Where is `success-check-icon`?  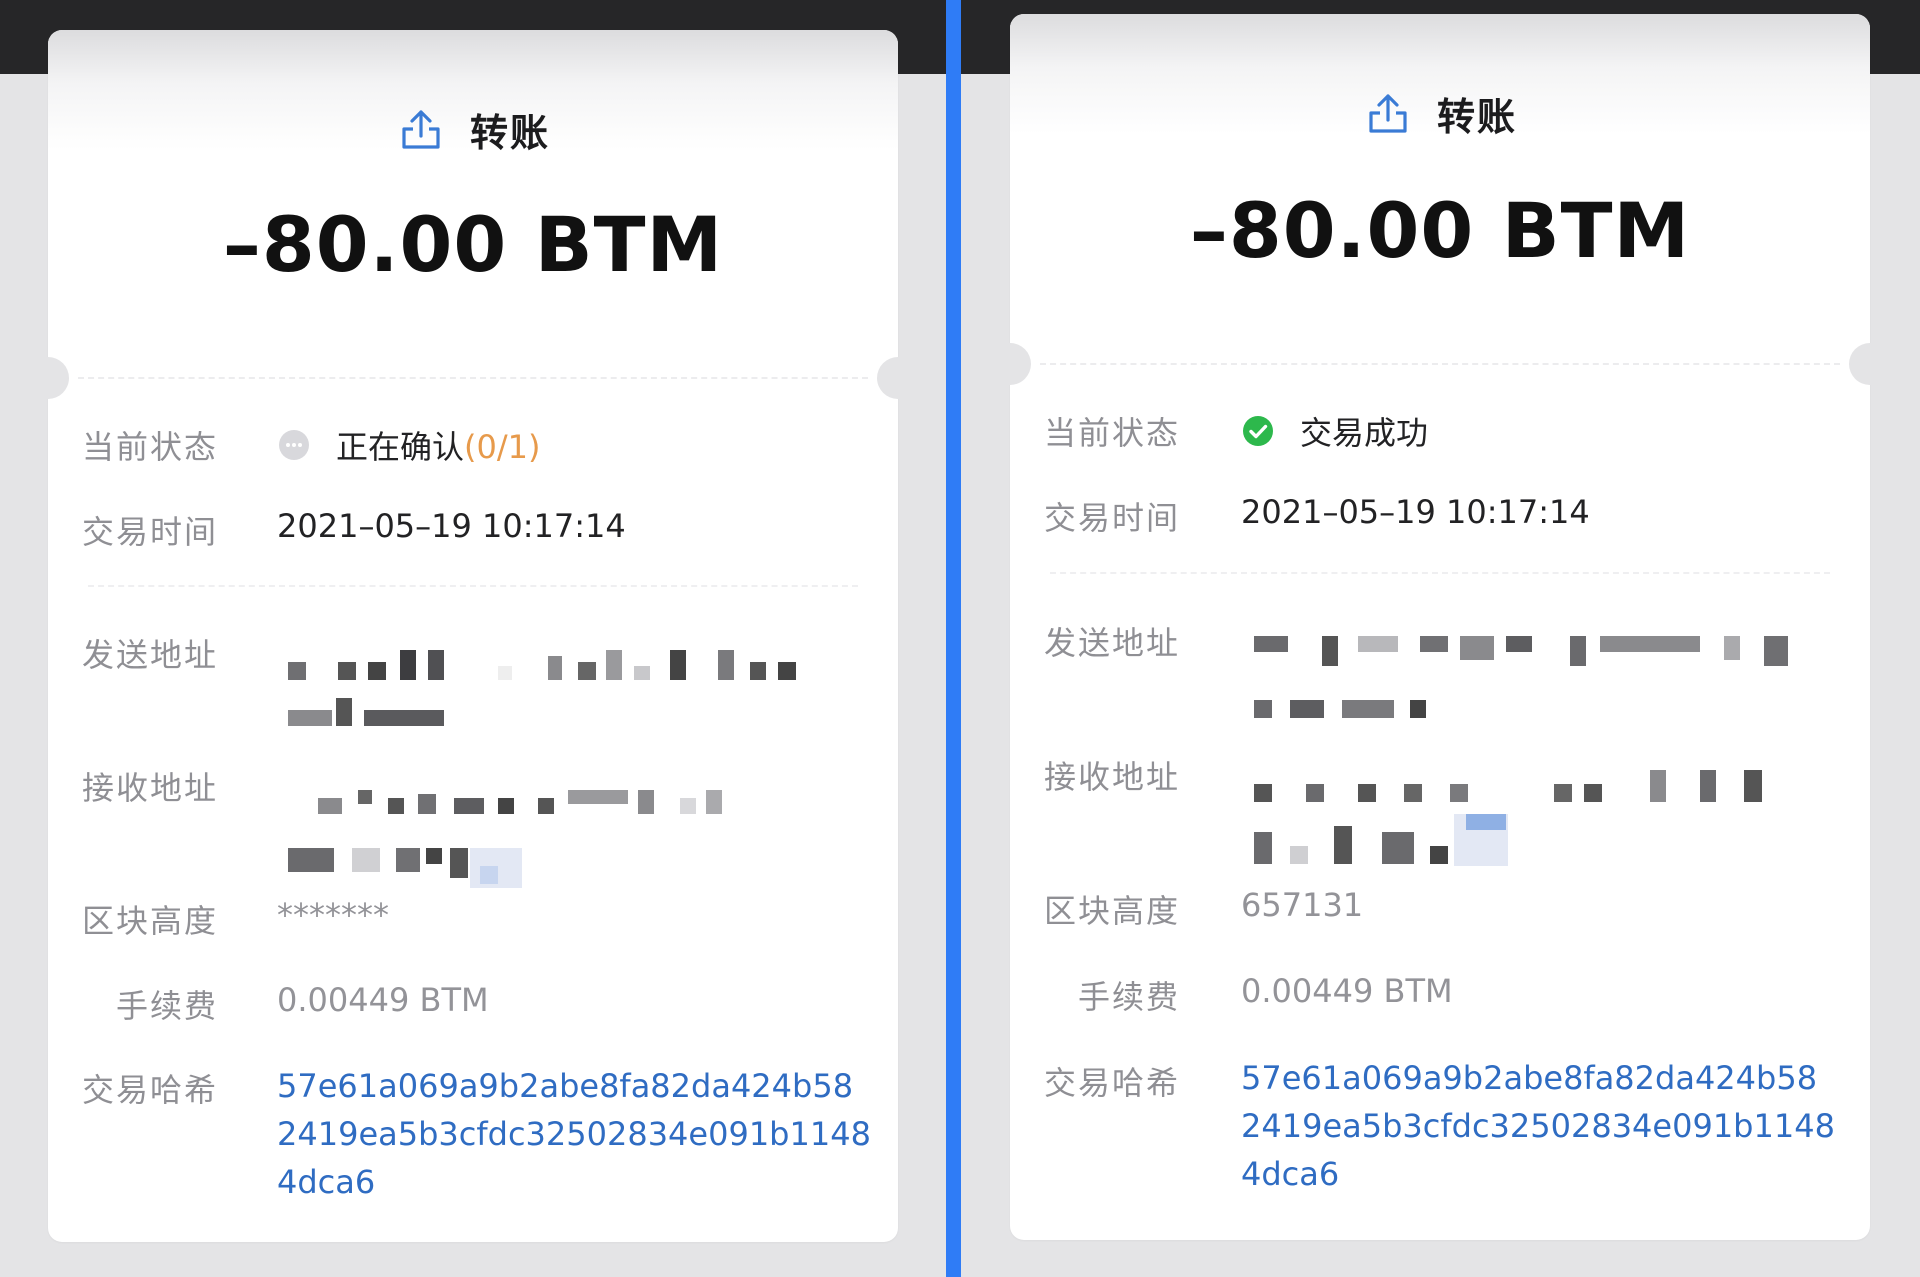 success-check-icon is located at coordinates (1258, 431).